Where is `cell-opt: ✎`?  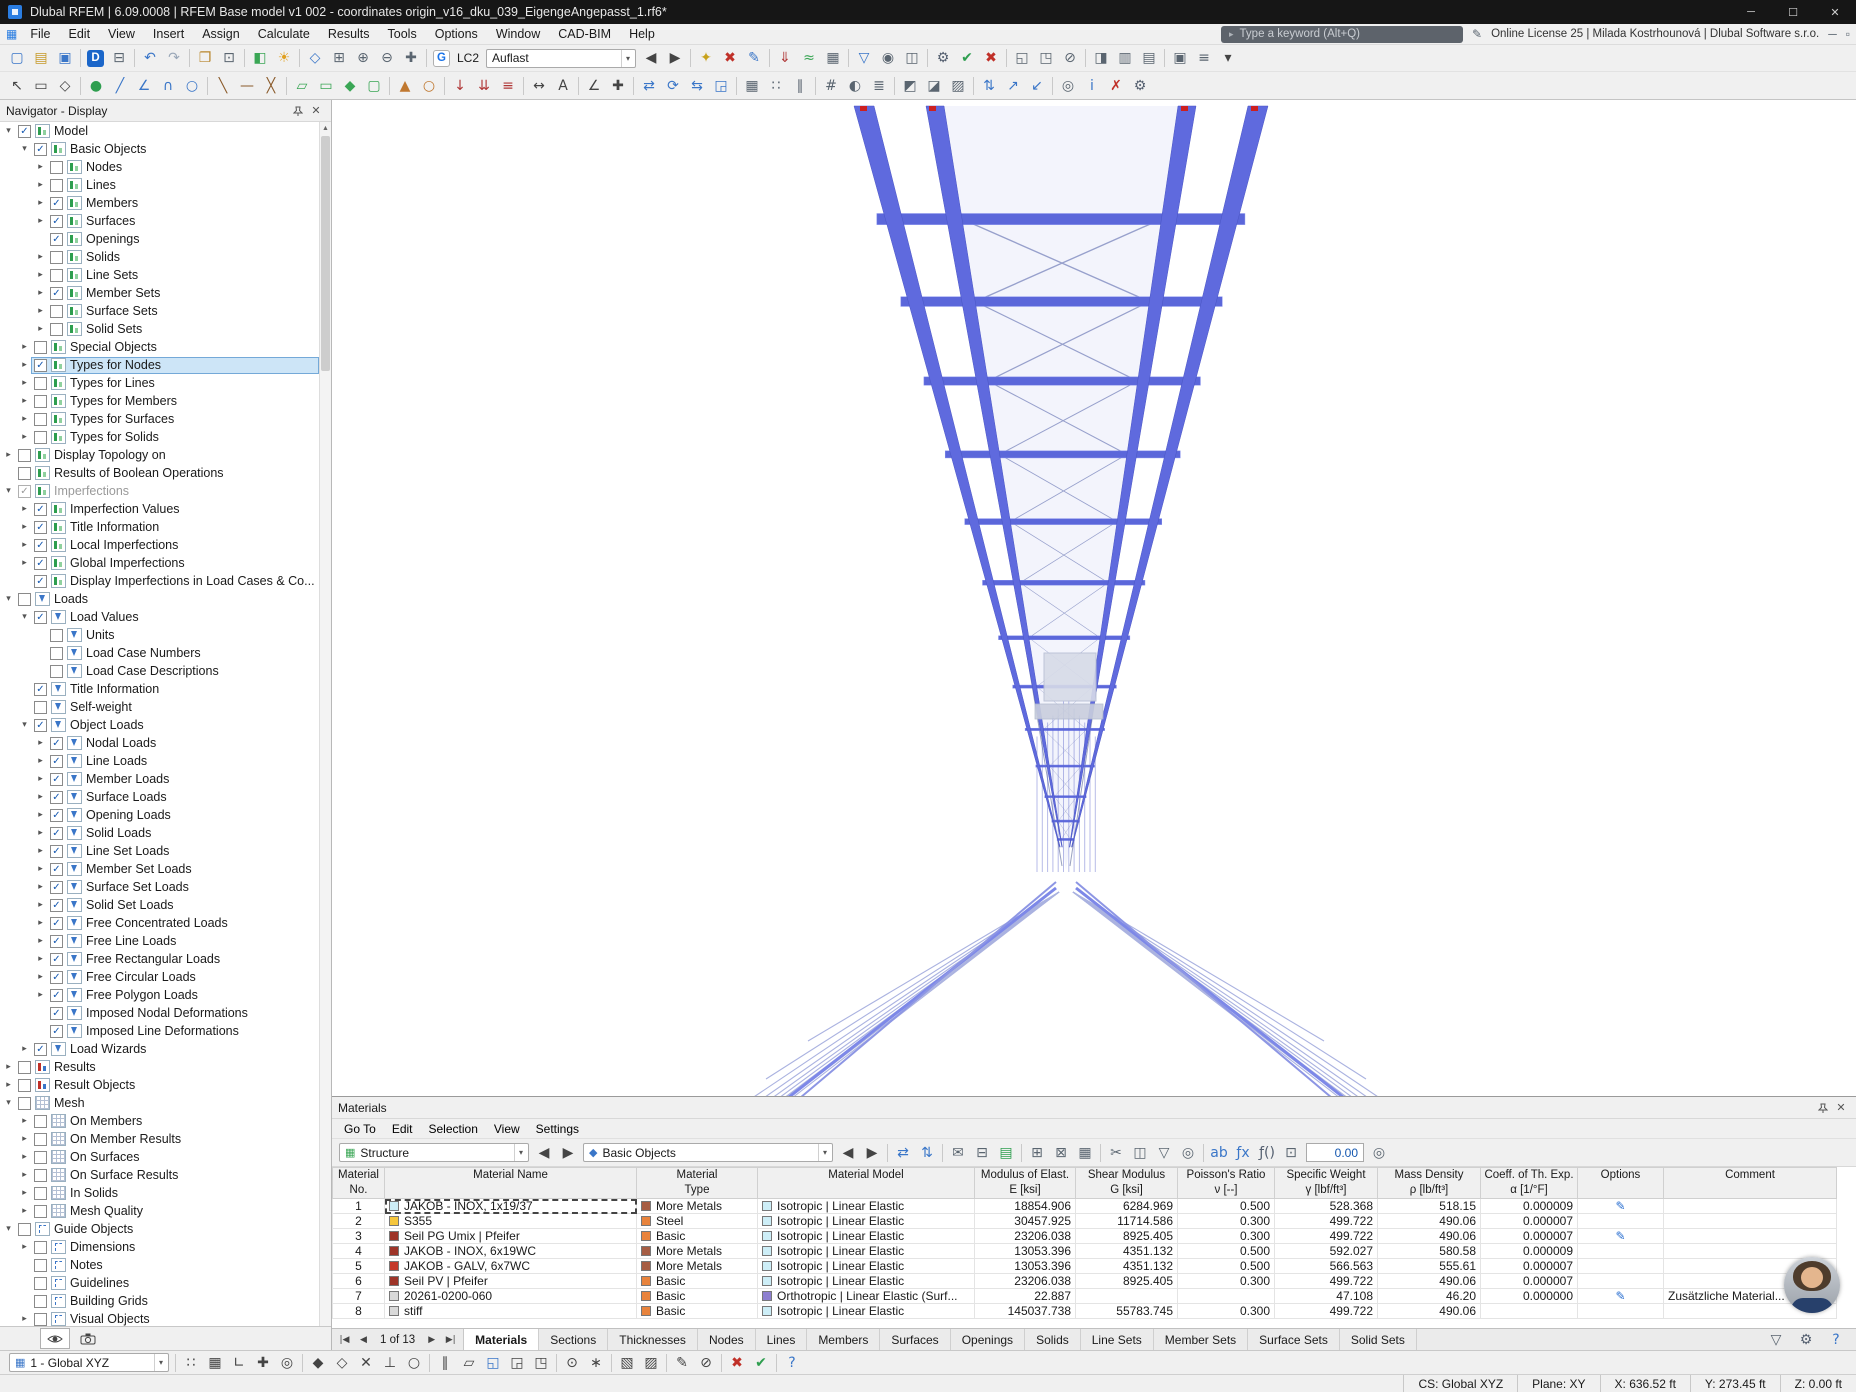 cell-opt: ✎ is located at coordinates (1620, 1296).